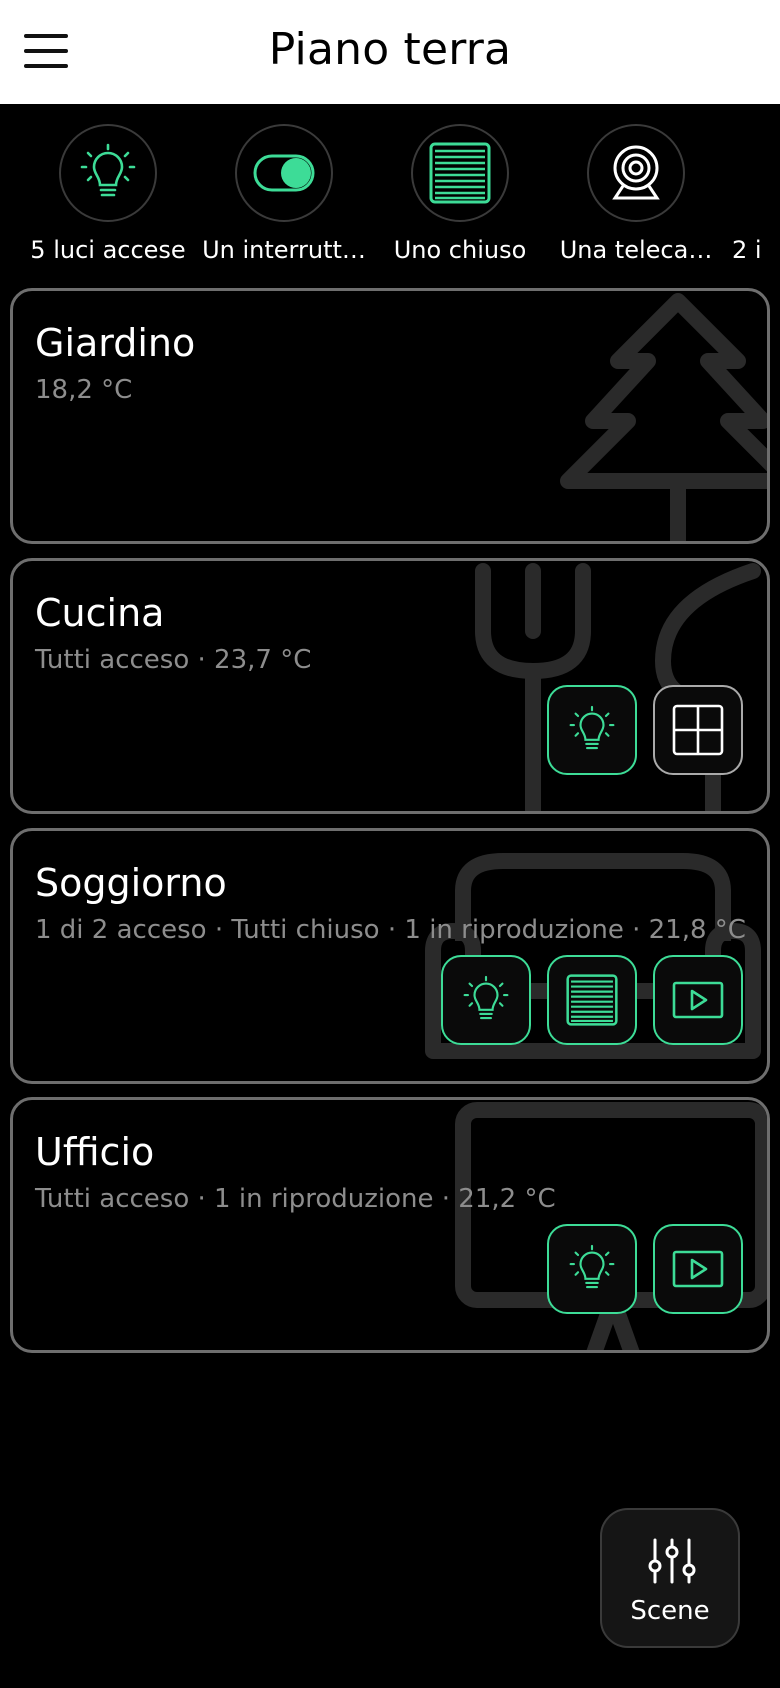 This screenshot has height=1688, width=780. I want to click on room-name: Soggiorno, so click(131, 883).